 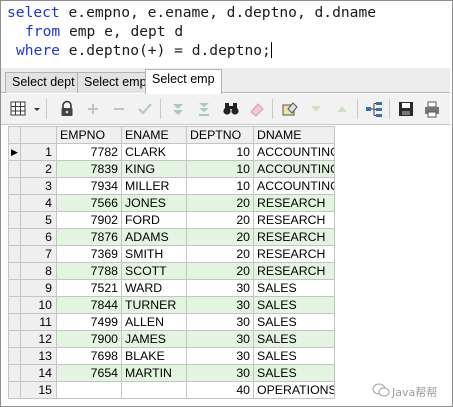 I want to click on cell-empno: 7521, so click(x=89, y=288).